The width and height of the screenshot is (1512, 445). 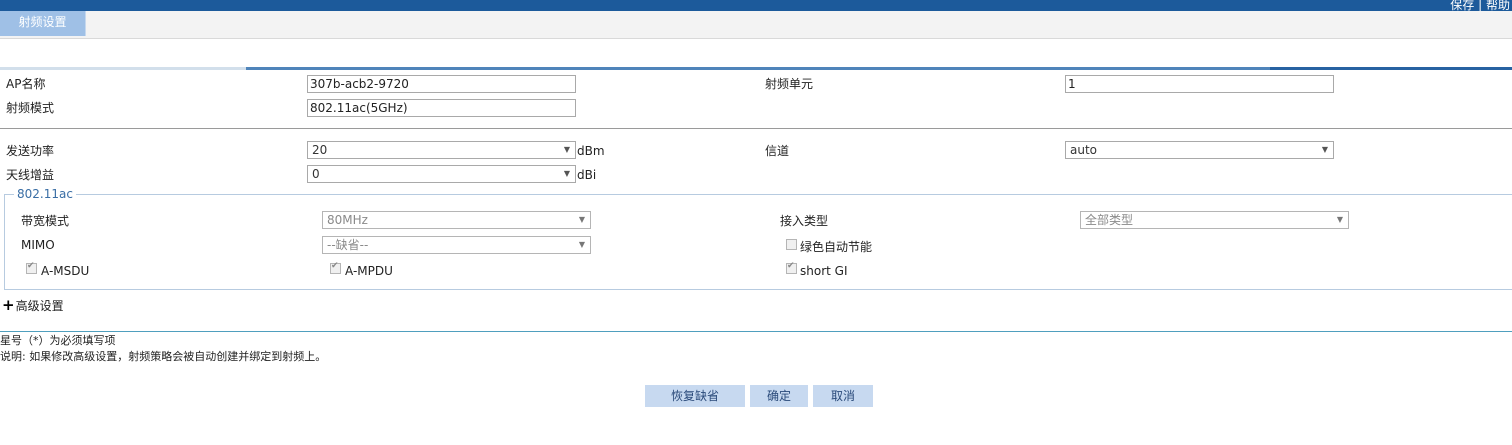 I want to click on channel-value: auto, so click(x=1084, y=150).